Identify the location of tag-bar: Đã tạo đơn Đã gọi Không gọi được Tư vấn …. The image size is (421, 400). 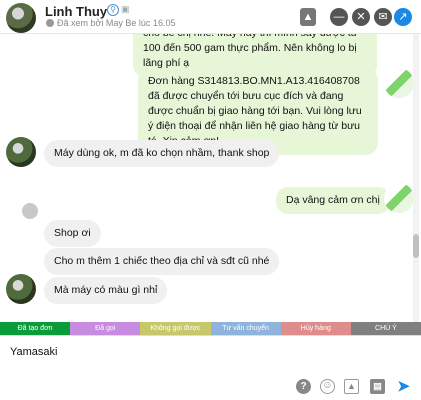
(210, 328).